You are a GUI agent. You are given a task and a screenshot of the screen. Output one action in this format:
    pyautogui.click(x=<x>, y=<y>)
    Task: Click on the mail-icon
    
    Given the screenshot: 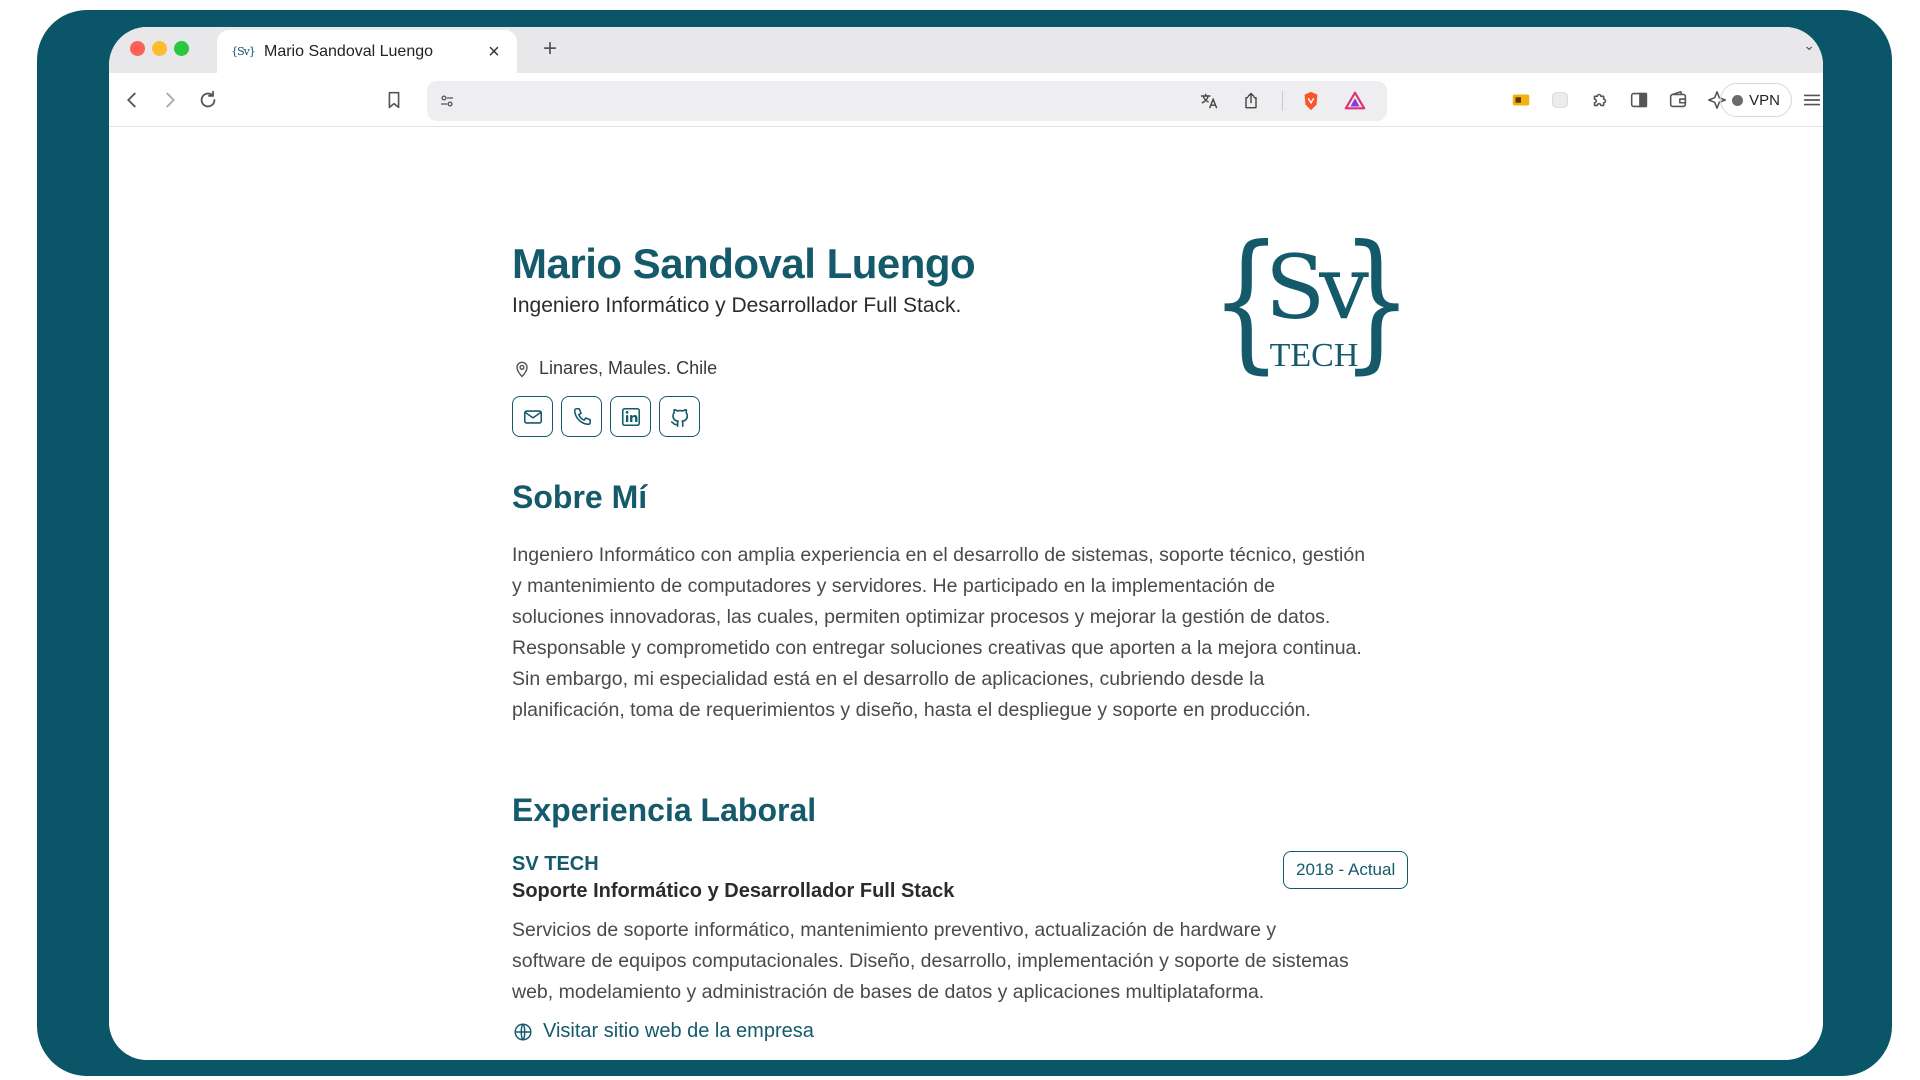 What is the action you would take?
    pyautogui.click(x=532, y=416)
    